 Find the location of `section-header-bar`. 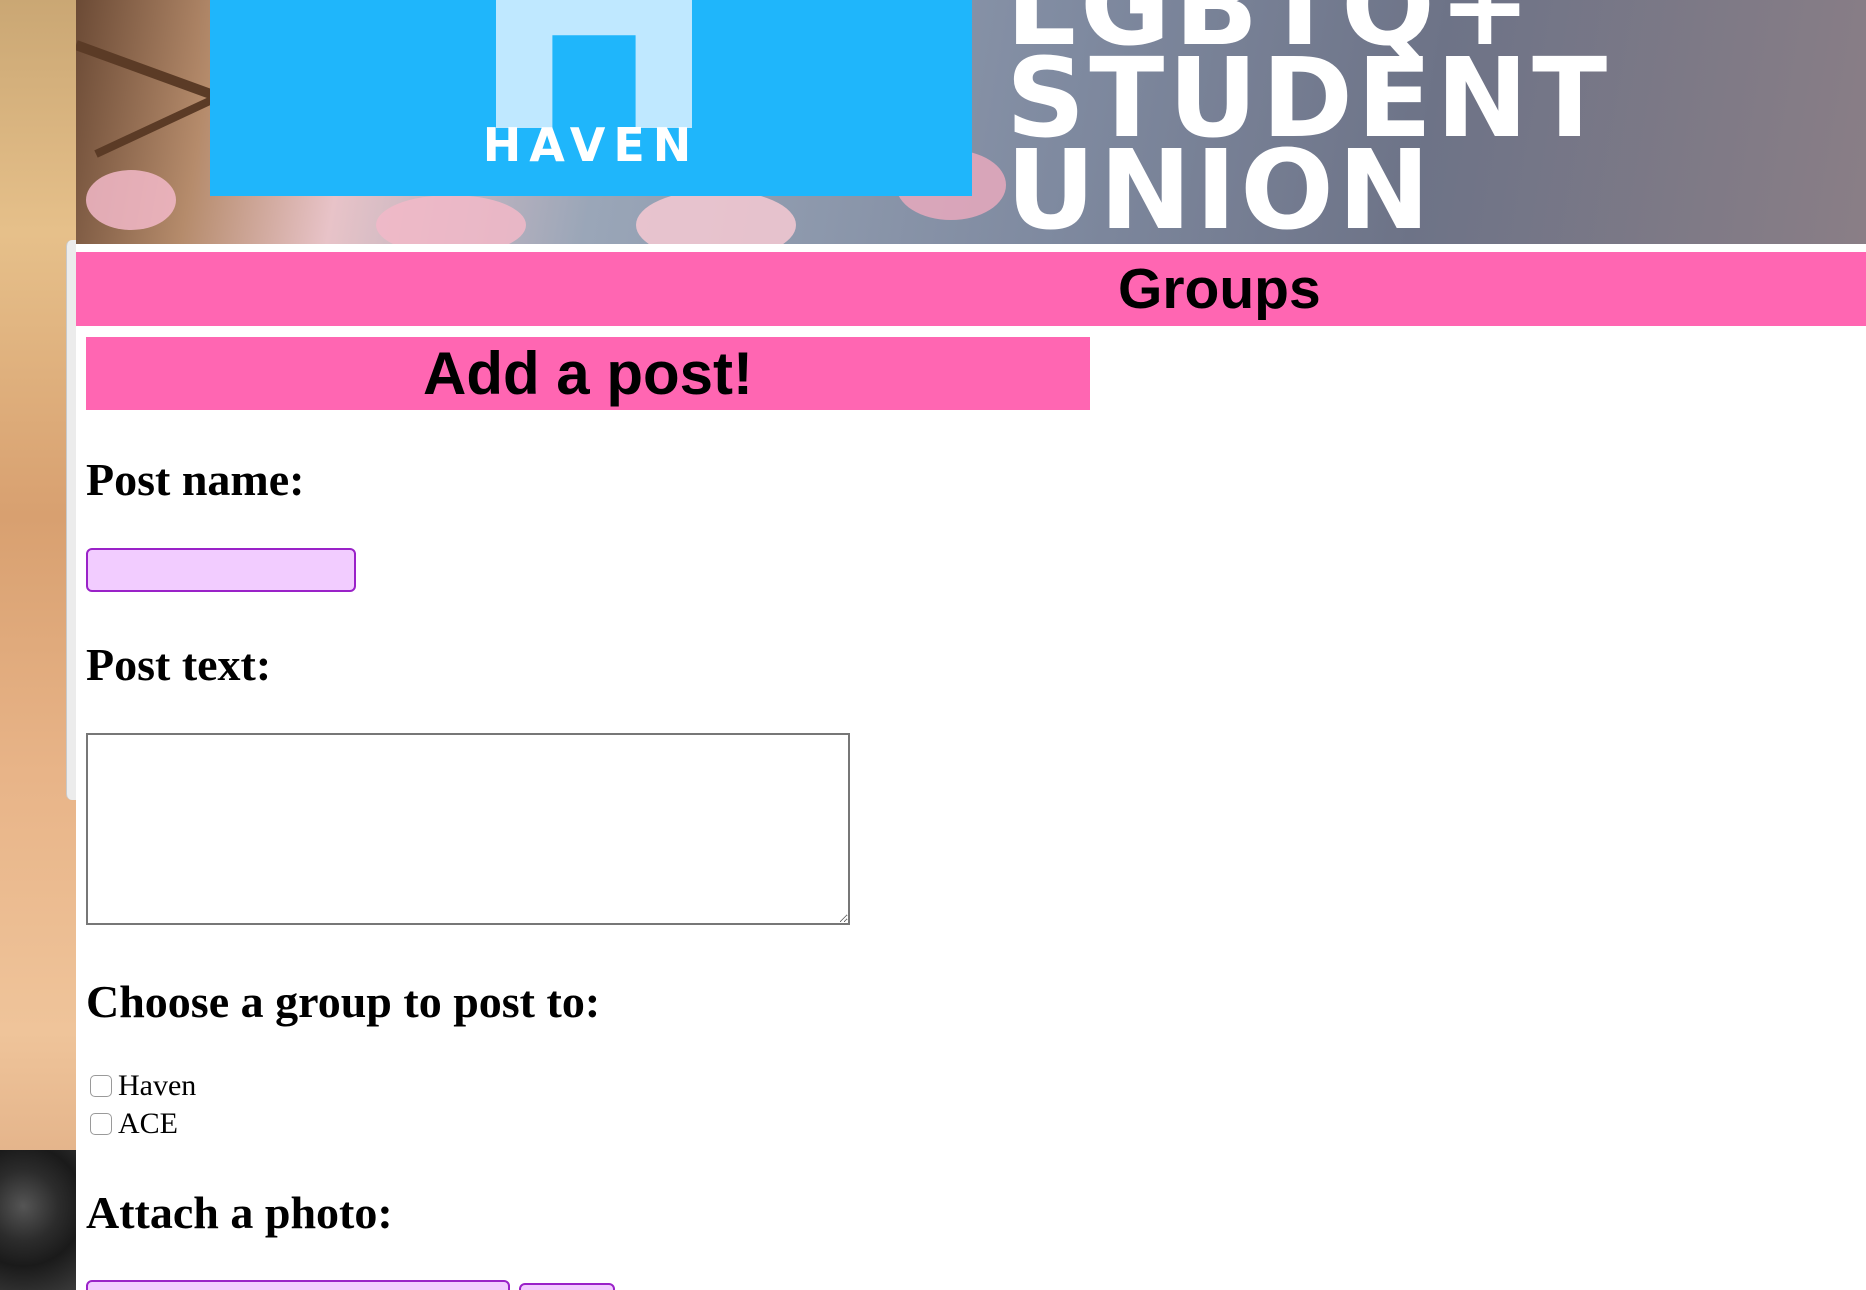

section-header-bar is located at coordinates (971, 289).